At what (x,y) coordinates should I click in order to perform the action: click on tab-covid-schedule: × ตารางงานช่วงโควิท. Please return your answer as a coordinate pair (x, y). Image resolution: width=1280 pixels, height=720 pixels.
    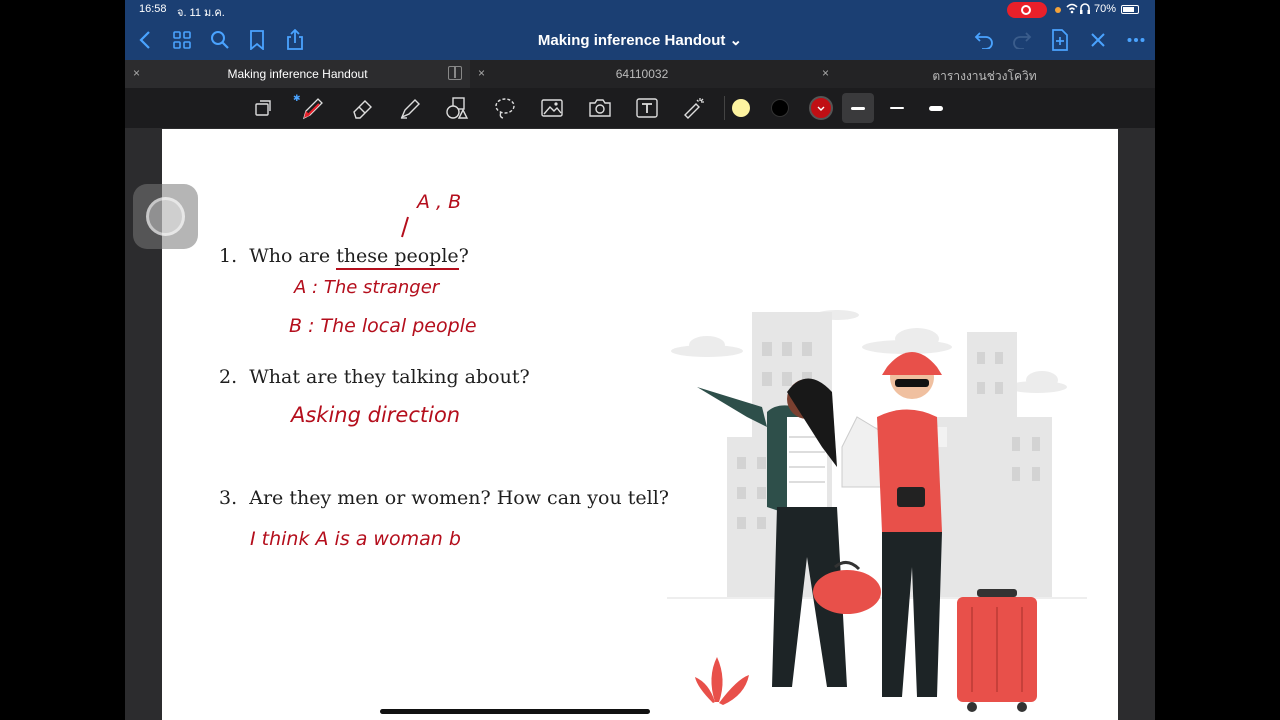
    Looking at the image, I should click on (984, 74).